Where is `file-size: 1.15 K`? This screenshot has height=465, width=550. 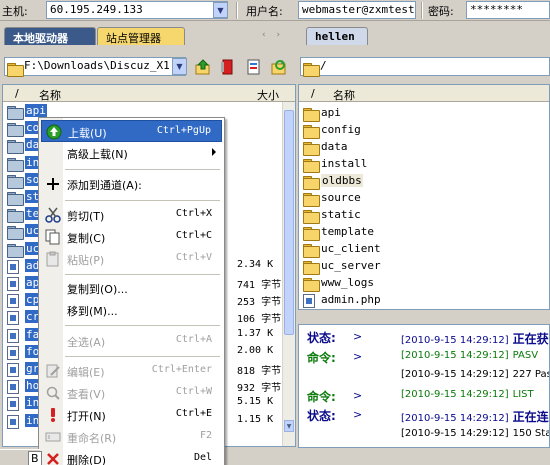
file-size: 1.15 K is located at coordinates (255, 419).